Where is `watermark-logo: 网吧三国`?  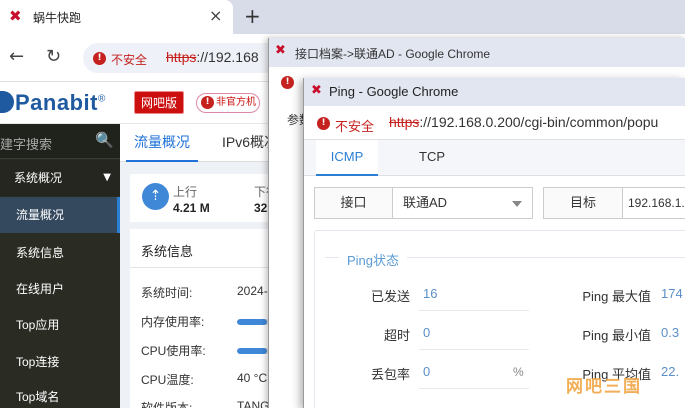
watermark-logo: 网吧三国 is located at coordinates (604, 386).